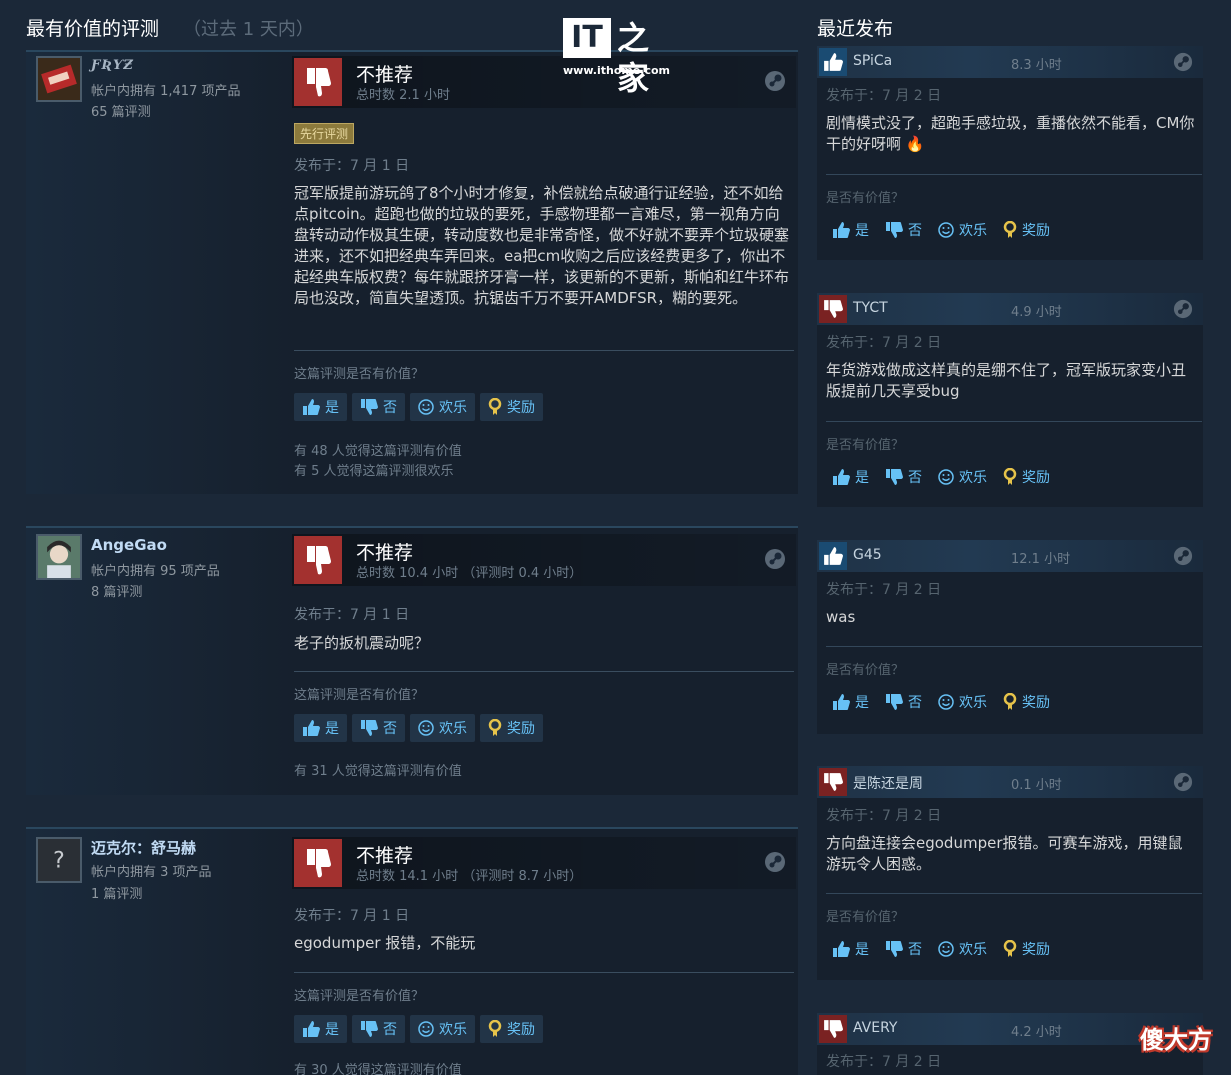  What do you see at coordinates (888, 783) in the screenshot?
I see `reviewer-name: 是陈还是周` at bounding box center [888, 783].